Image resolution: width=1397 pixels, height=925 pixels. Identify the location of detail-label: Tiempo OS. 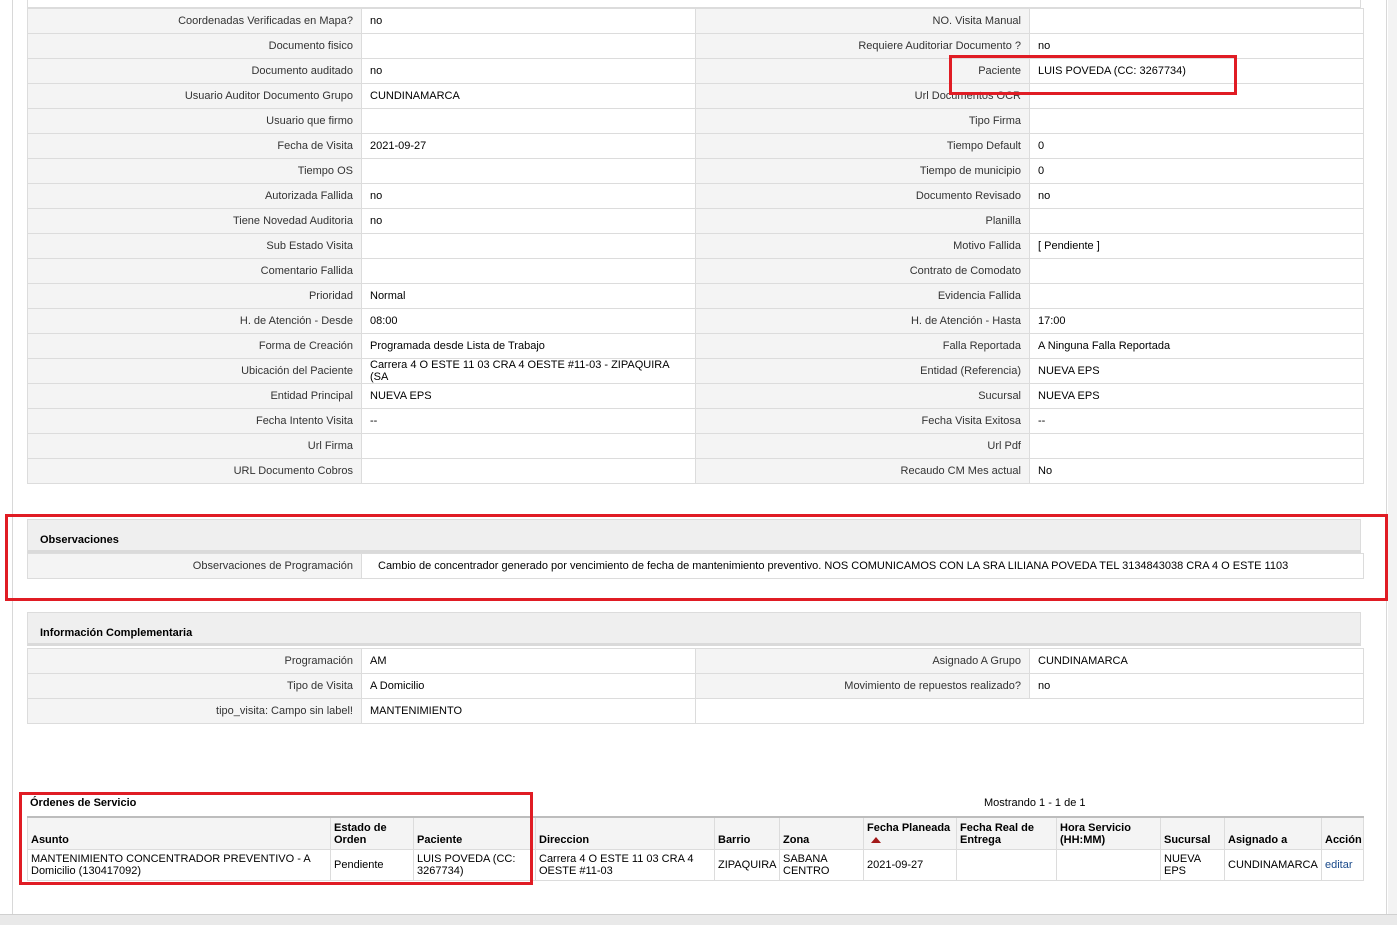
(194, 171).